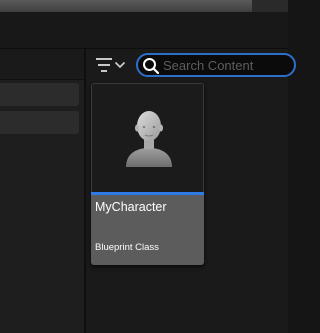 This screenshot has height=333, width=320. I want to click on asset-thumbnail, so click(147, 137).